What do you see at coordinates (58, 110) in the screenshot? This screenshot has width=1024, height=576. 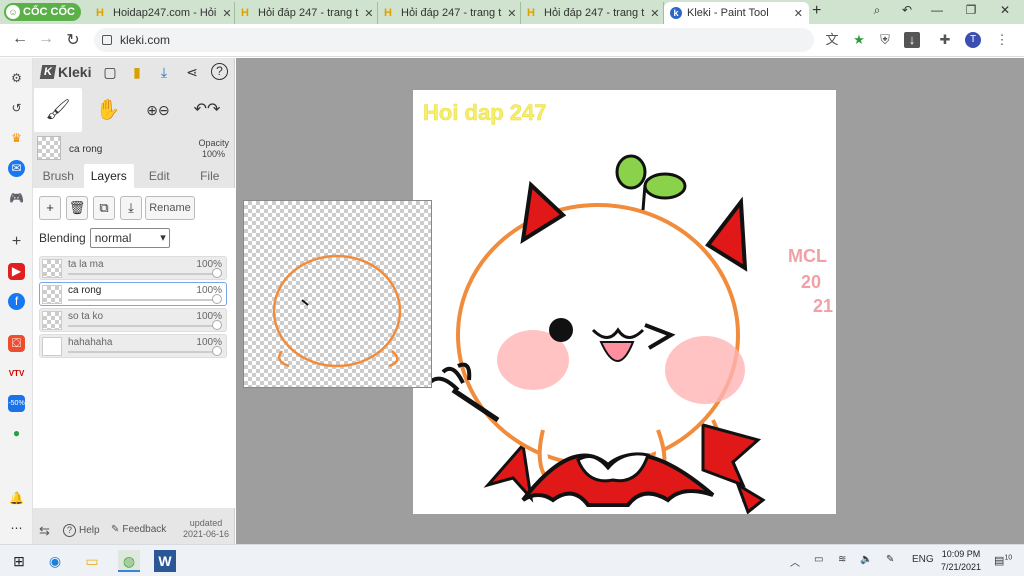 I see `brush-tool-icon: 🖌` at bounding box center [58, 110].